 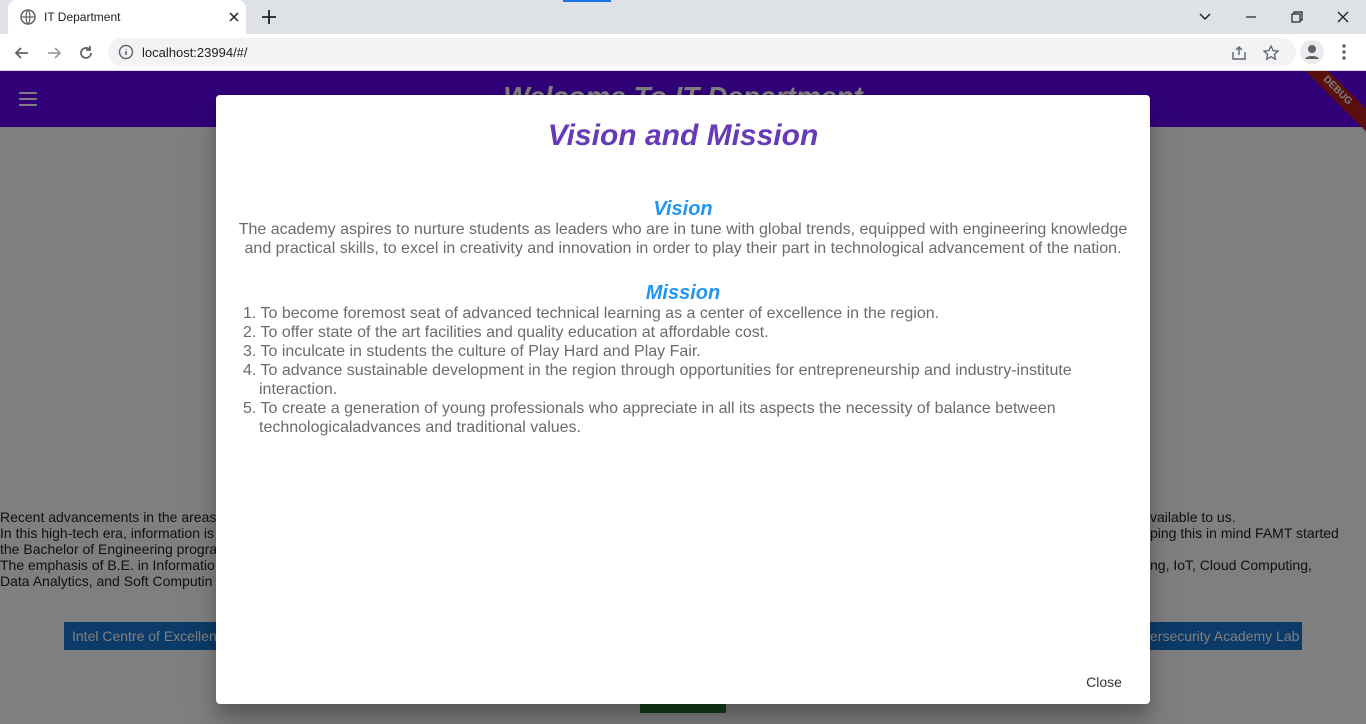 I want to click on reload-icon, so click(x=86, y=53).